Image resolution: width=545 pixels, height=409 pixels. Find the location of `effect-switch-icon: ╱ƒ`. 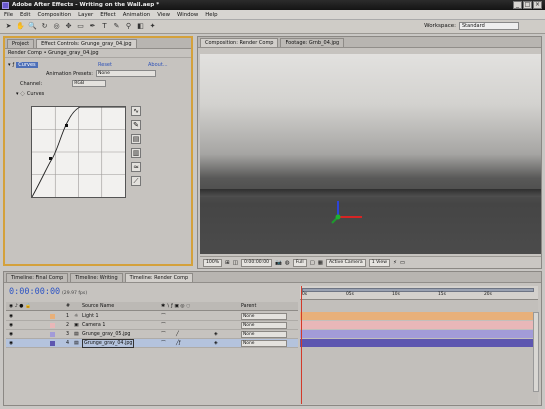

effect-switch-icon: ╱ƒ is located at coordinates (178, 343).